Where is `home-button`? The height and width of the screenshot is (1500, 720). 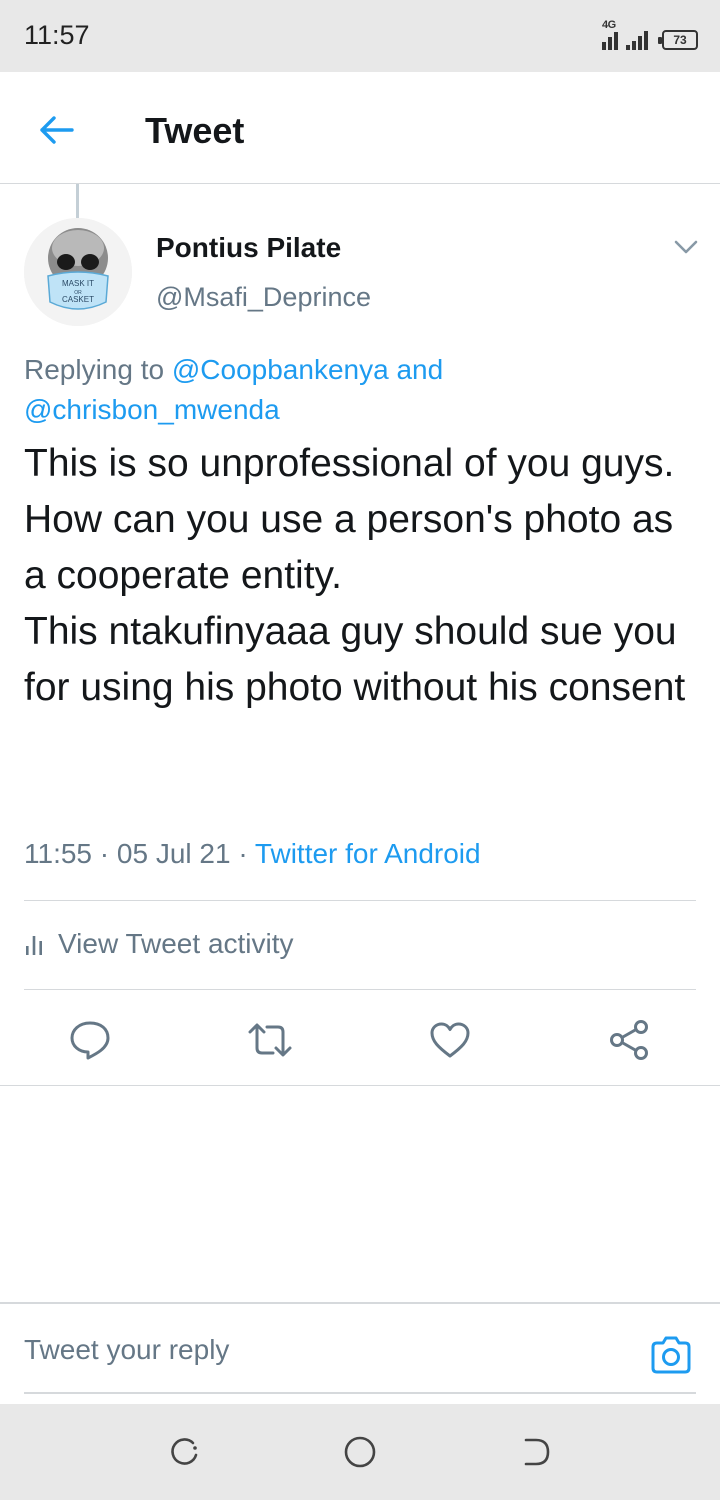 home-button is located at coordinates (360, 1452).